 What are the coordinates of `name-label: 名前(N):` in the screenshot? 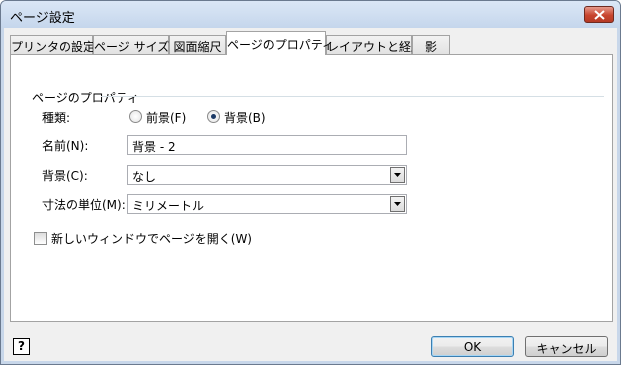 It's located at (65, 146).